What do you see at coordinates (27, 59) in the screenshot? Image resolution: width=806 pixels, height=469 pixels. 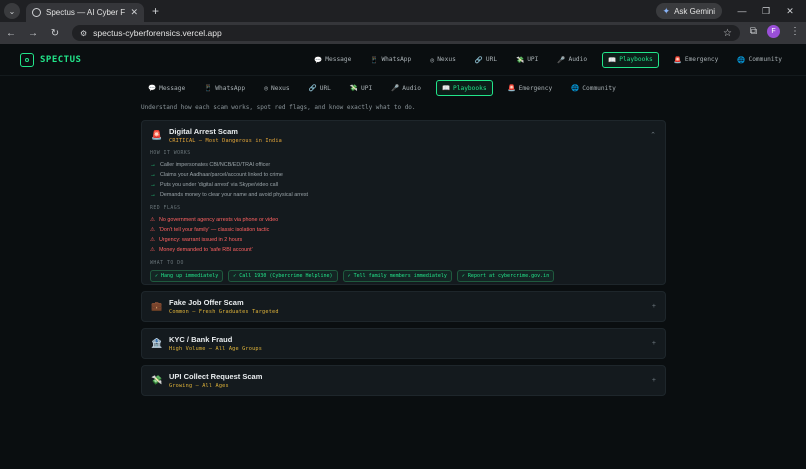 I see `logo-icon` at bounding box center [27, 59].